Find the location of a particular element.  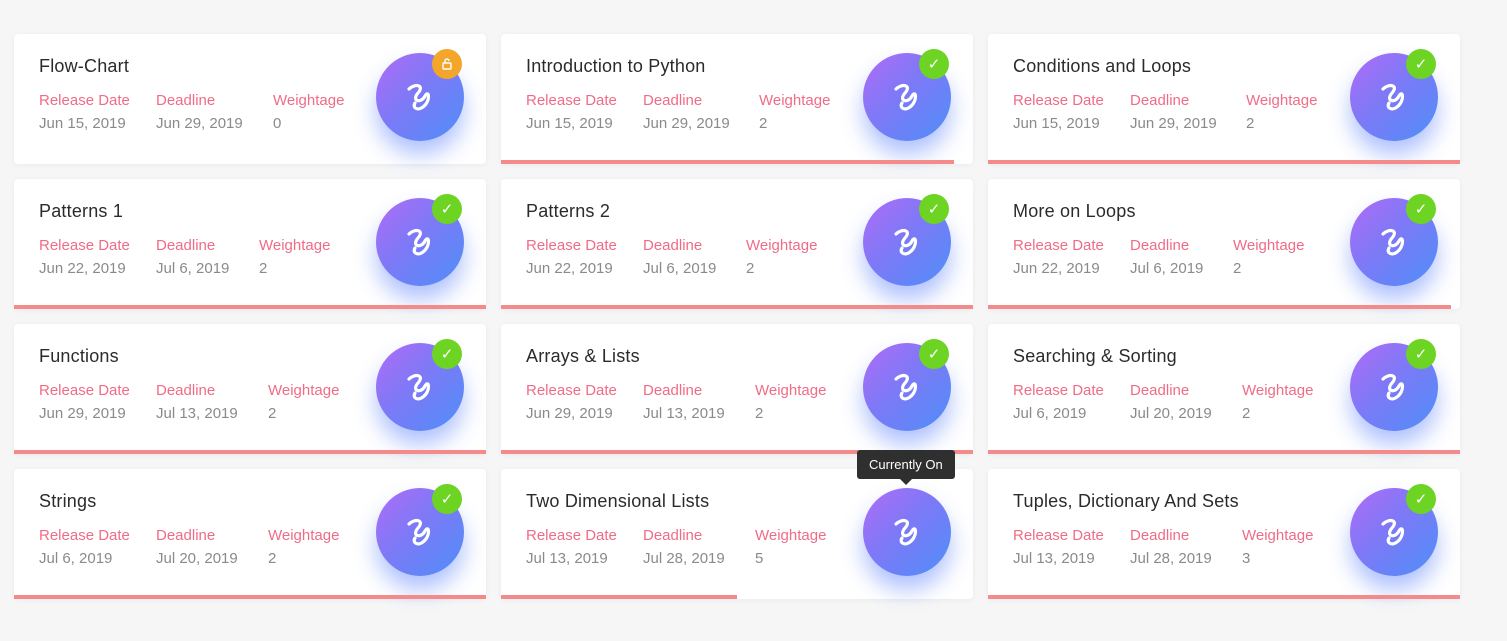

release-column: Release Date Jun 15, 2019 is located at coordinates (584, 112).